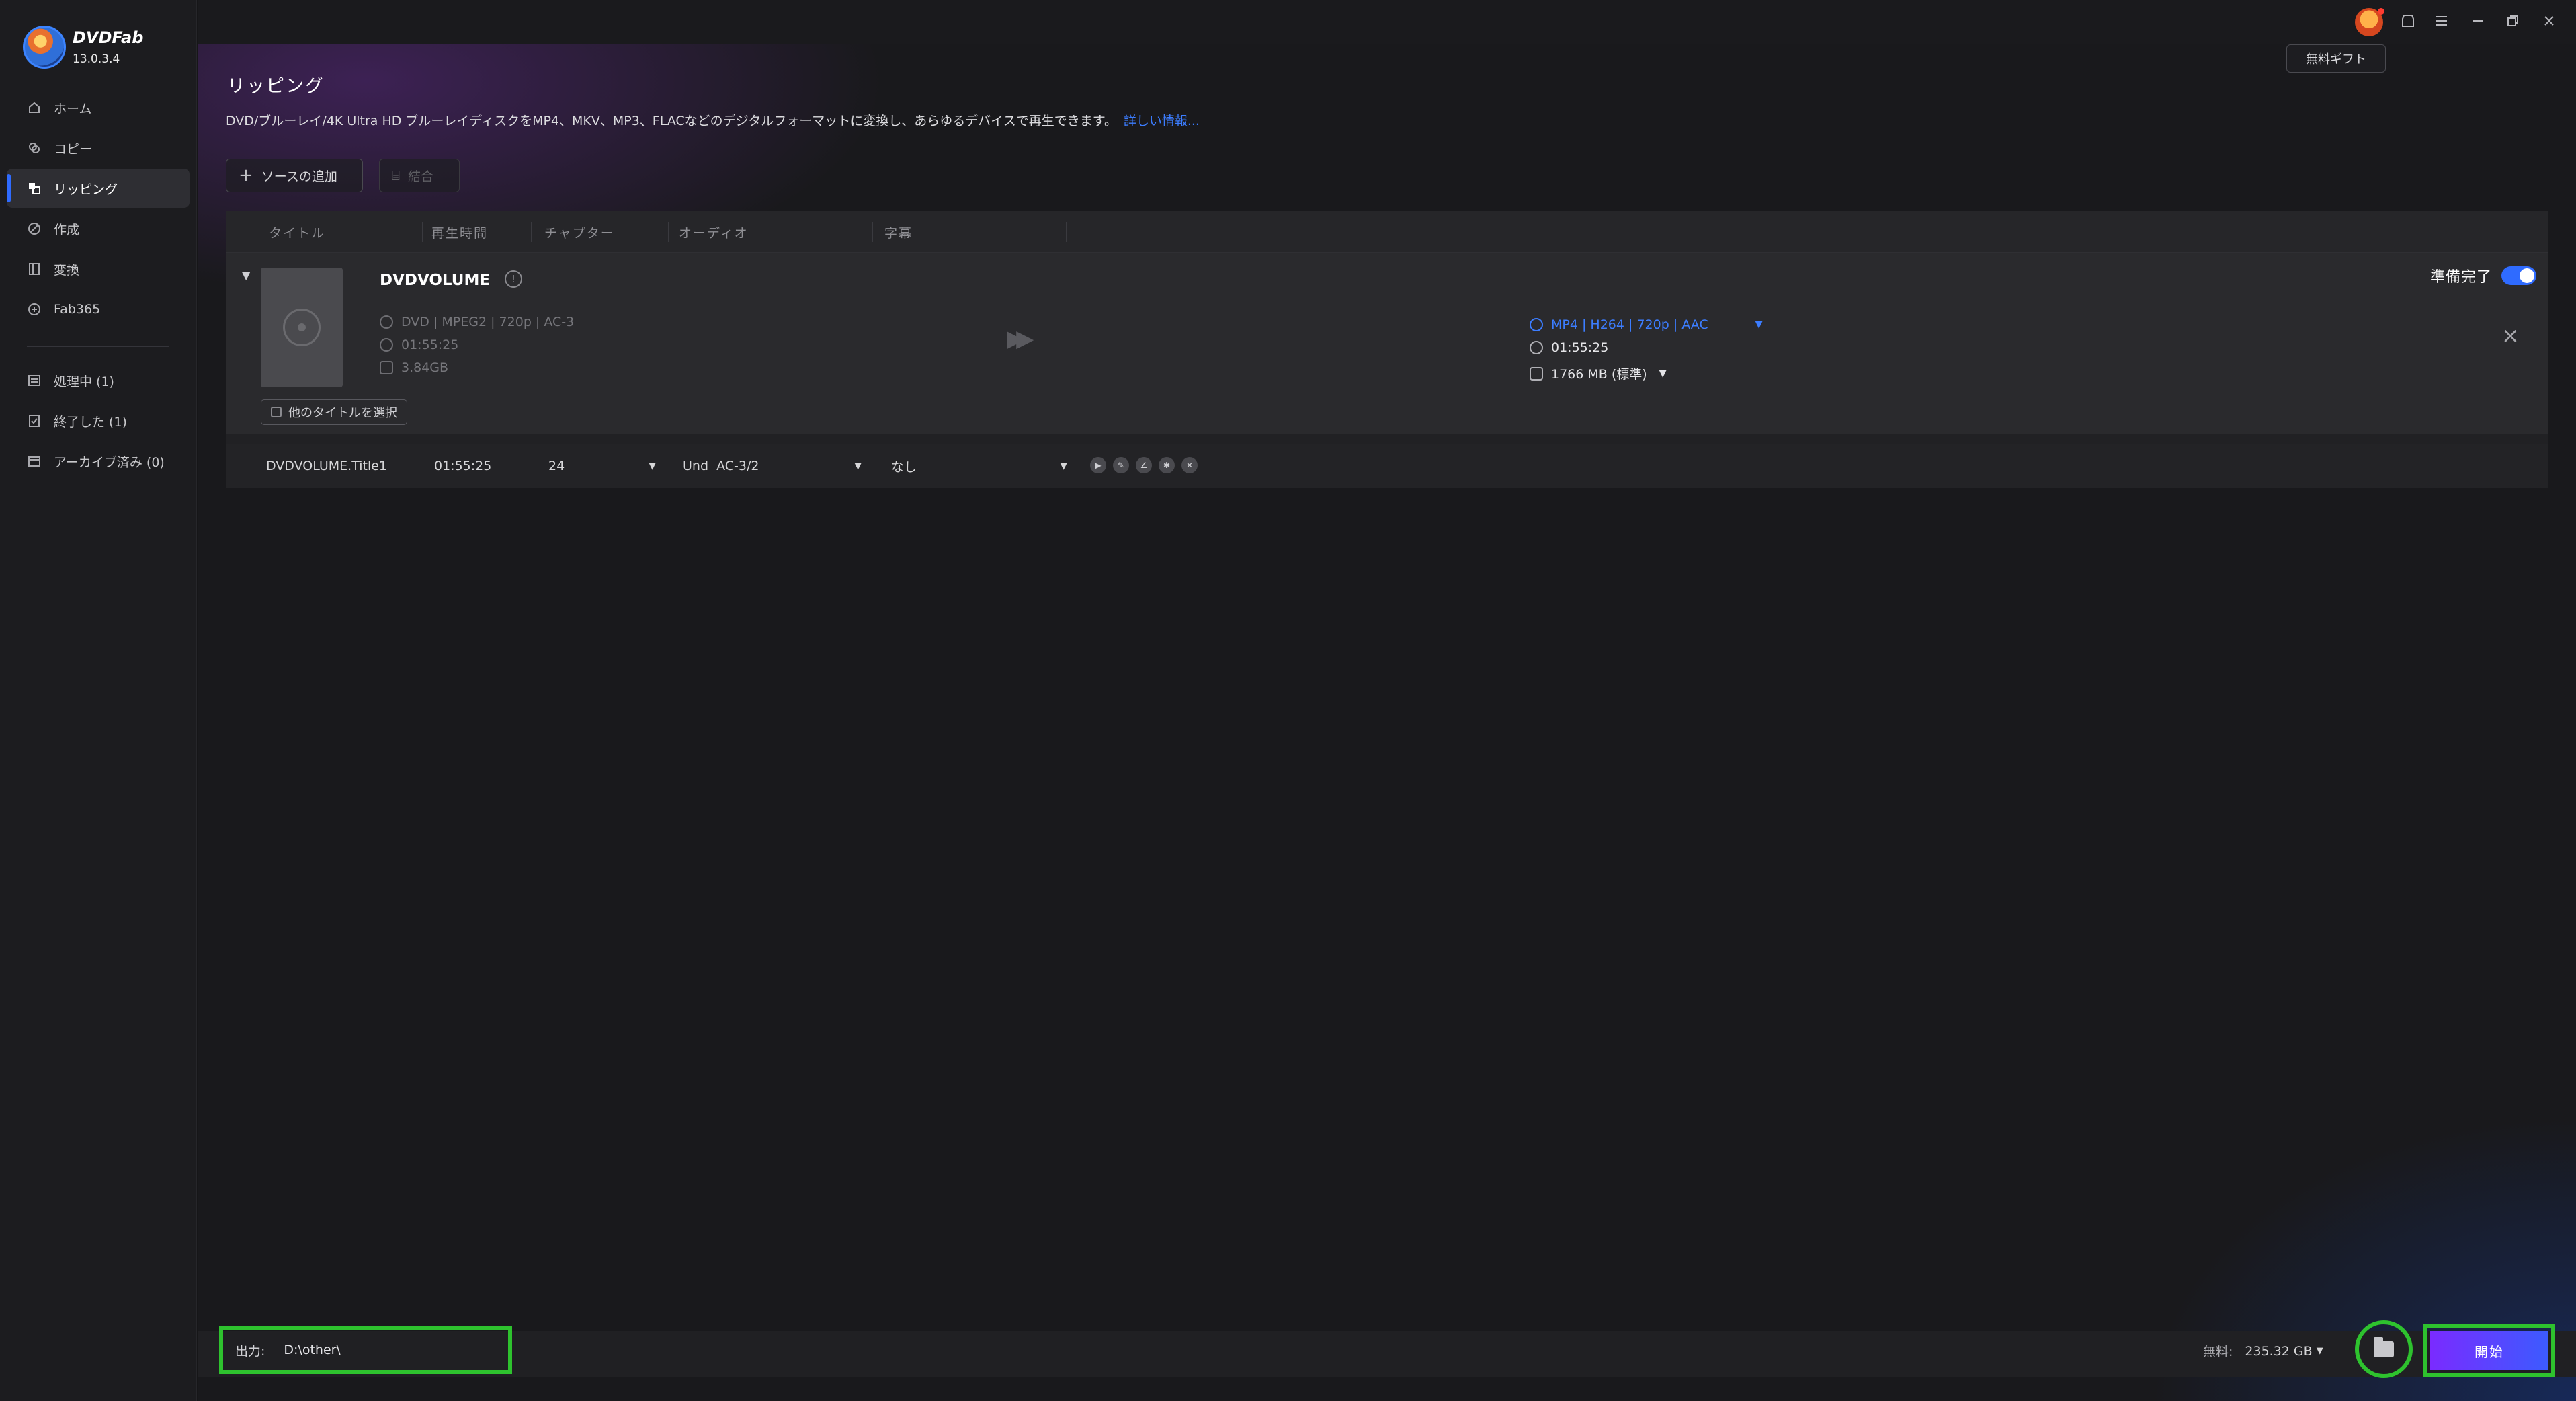 The height and width of the screenshot is (1401, 2576). Describe the element at coordinates (98, 107) in the screenshot. I see `sidebar-item-home: ホーム` at that location.